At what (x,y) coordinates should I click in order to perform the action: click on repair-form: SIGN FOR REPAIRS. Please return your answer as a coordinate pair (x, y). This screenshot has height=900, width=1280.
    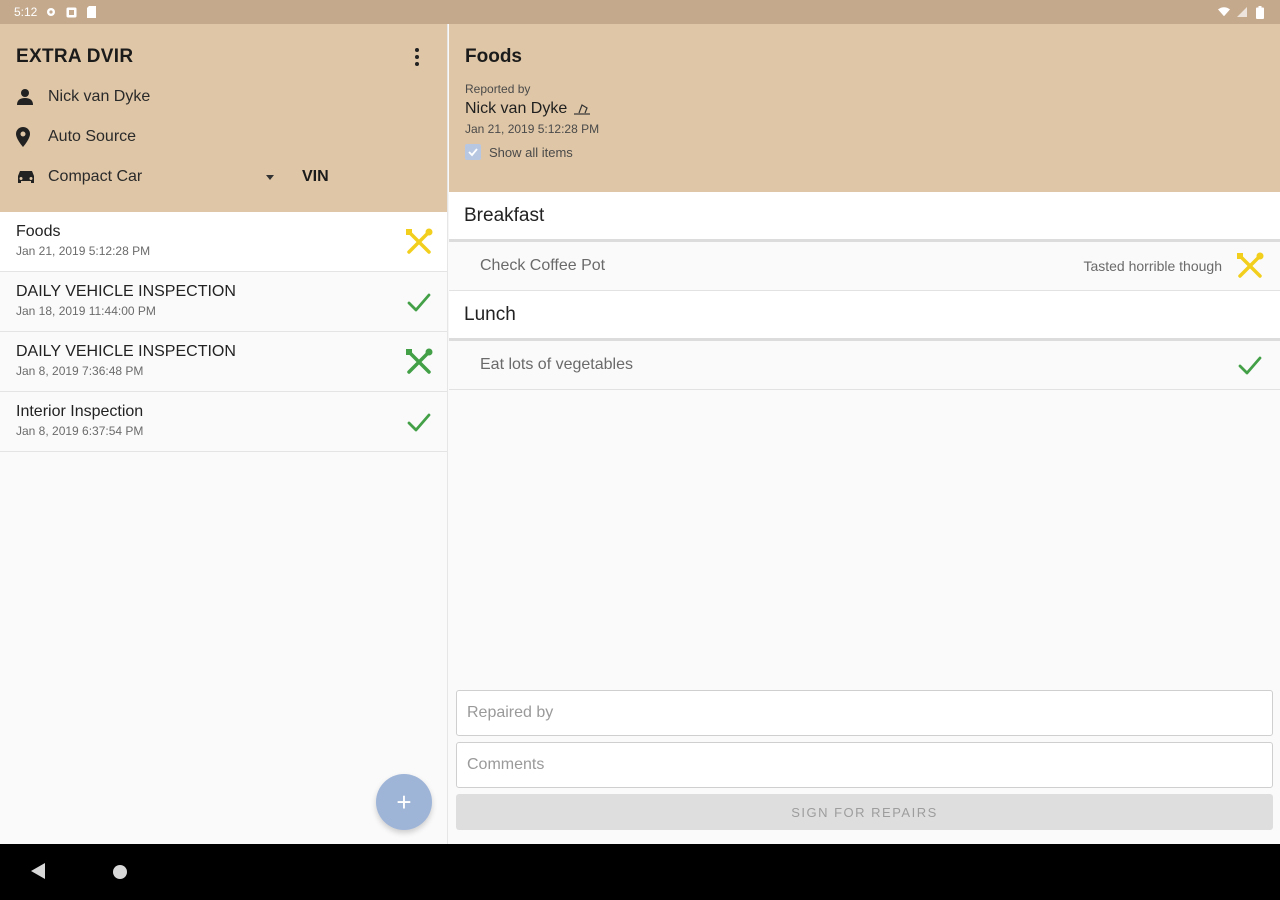
    Looking at the image, I should click on (864, 760).